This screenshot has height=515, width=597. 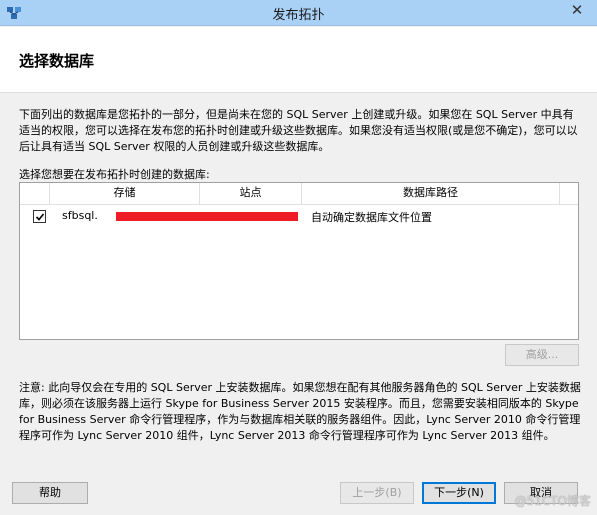 I want to click on page-title: 选择数据库, so click(x=57, y=61).